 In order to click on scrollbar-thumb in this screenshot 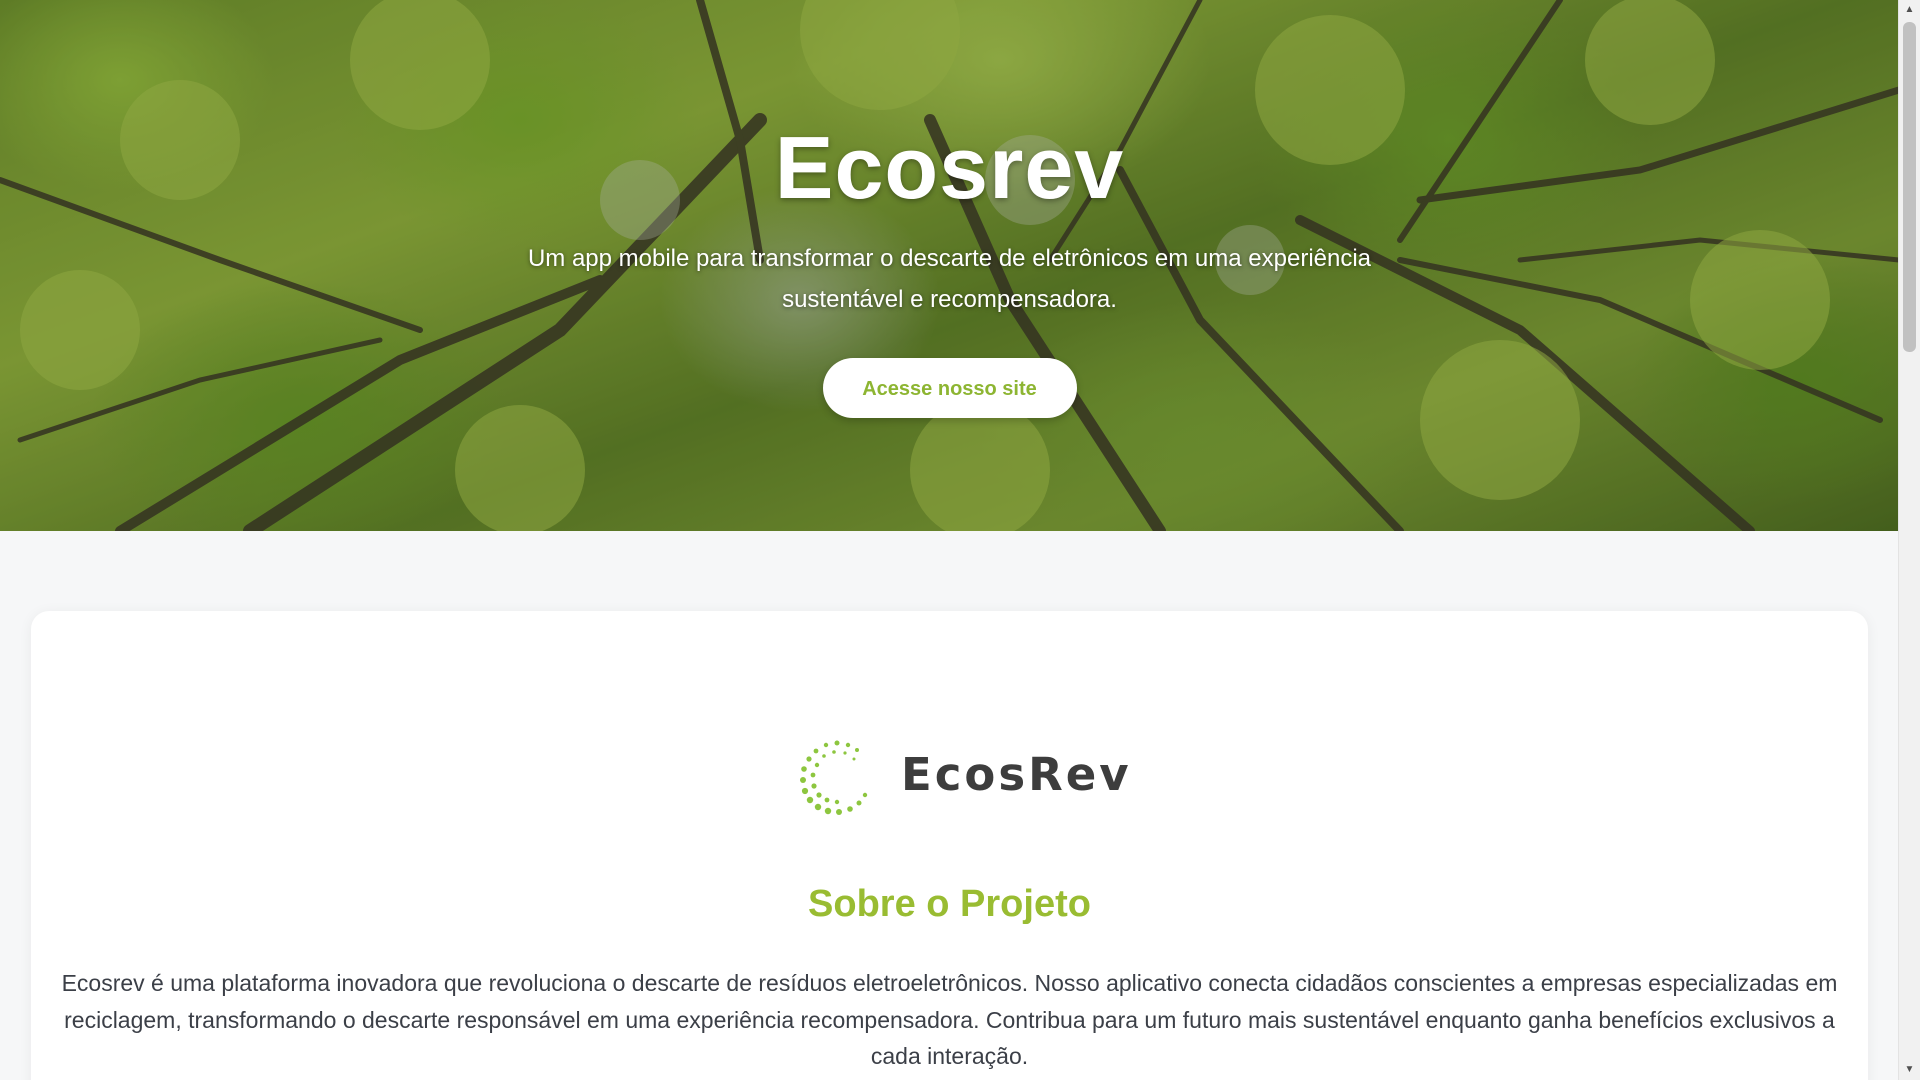, I will do `click(1909, 187)`.